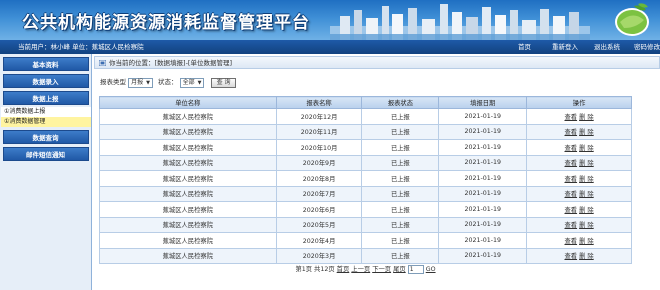  Describe the element at coordinates (113, 82) in the screenshot. I see `report-type-label: 报表类型` at that location.